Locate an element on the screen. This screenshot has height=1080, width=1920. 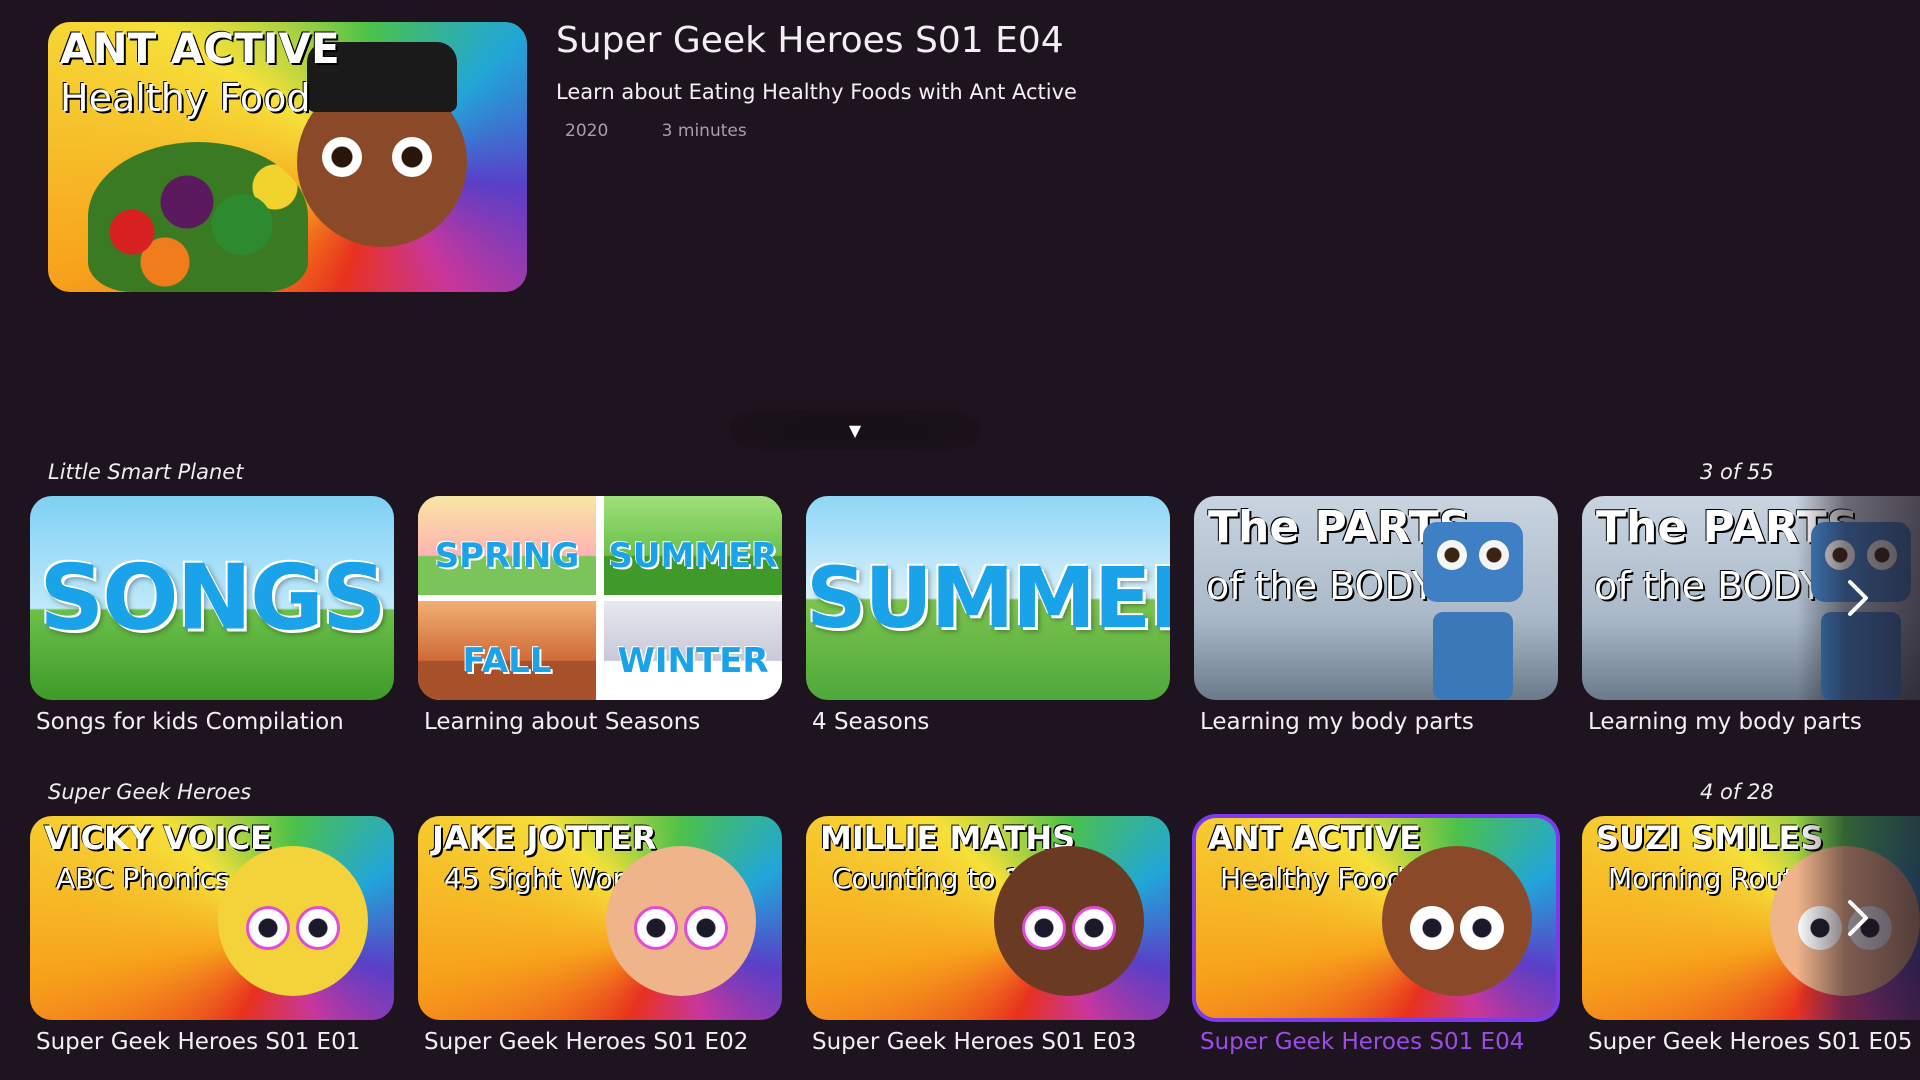
card-thumb-art-subtext: Healthy Food is located at coordinates (1312, 878).